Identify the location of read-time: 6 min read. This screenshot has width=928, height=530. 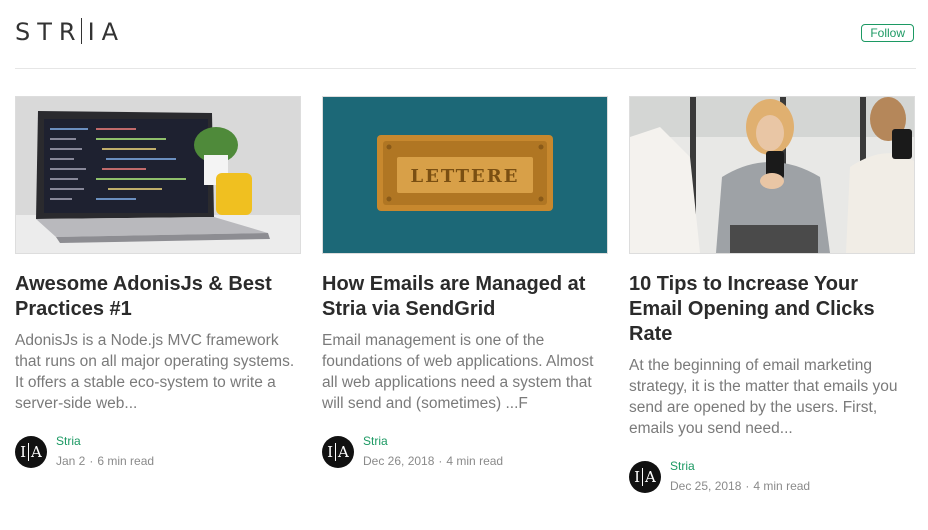
(126, 461).